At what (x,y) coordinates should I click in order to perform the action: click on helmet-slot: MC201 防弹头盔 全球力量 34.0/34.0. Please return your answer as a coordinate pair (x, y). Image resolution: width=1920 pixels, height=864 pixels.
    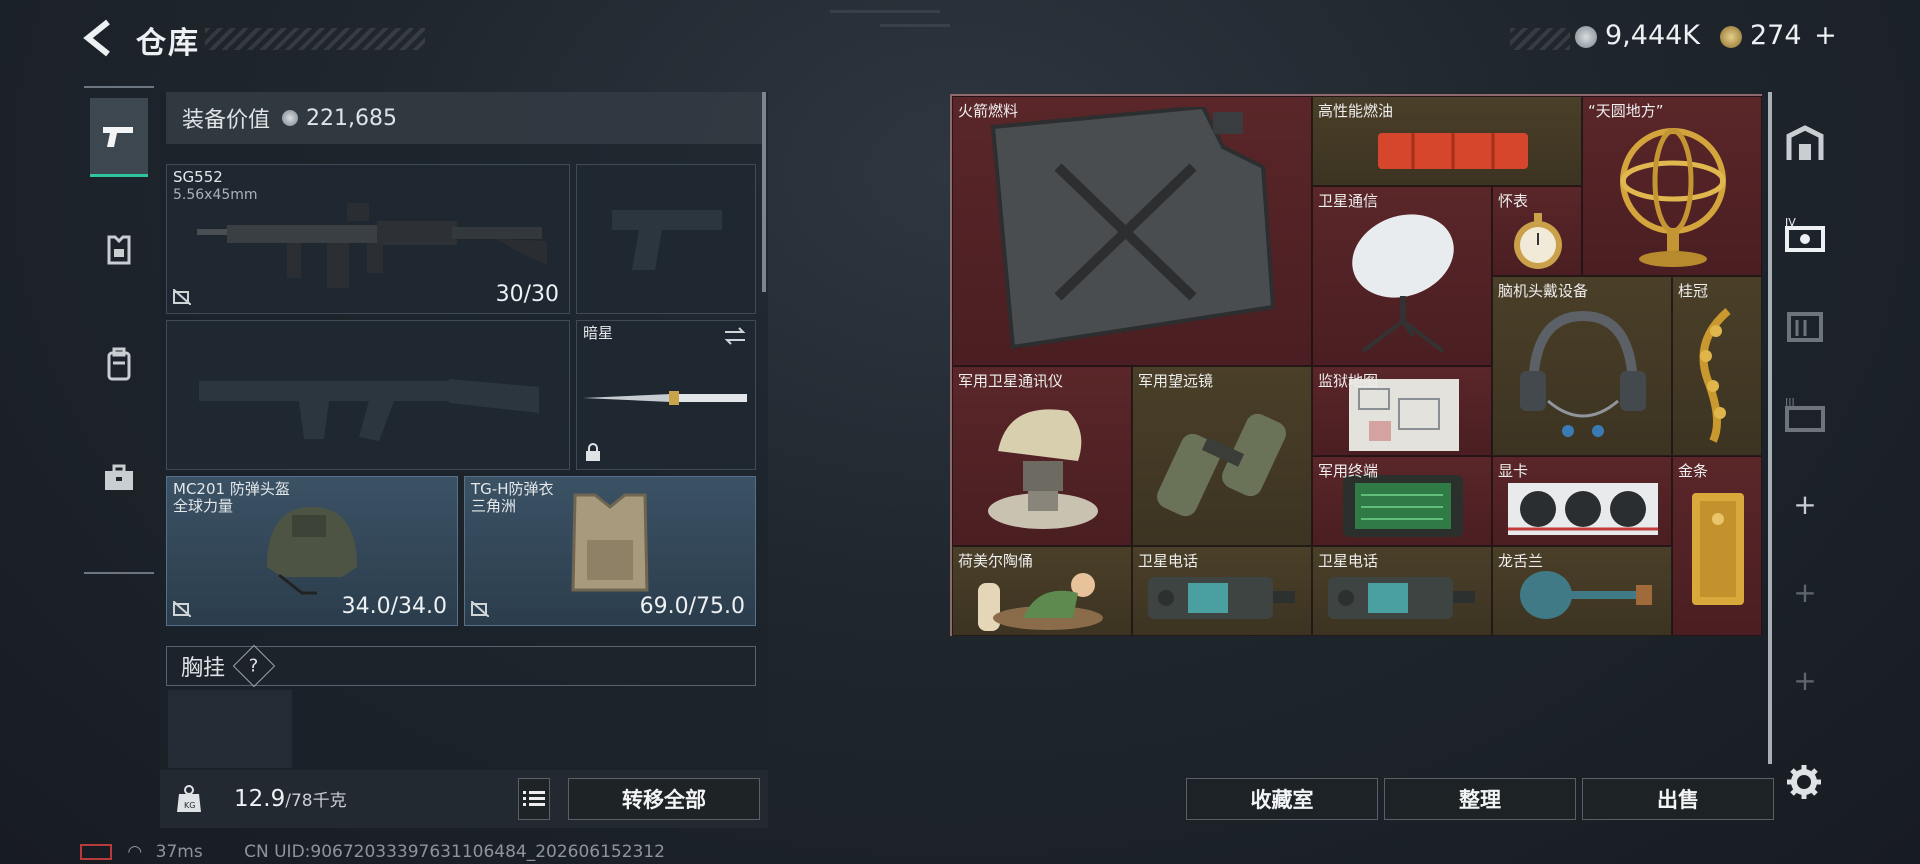
    Looking at the image, I should click on (312, 551).